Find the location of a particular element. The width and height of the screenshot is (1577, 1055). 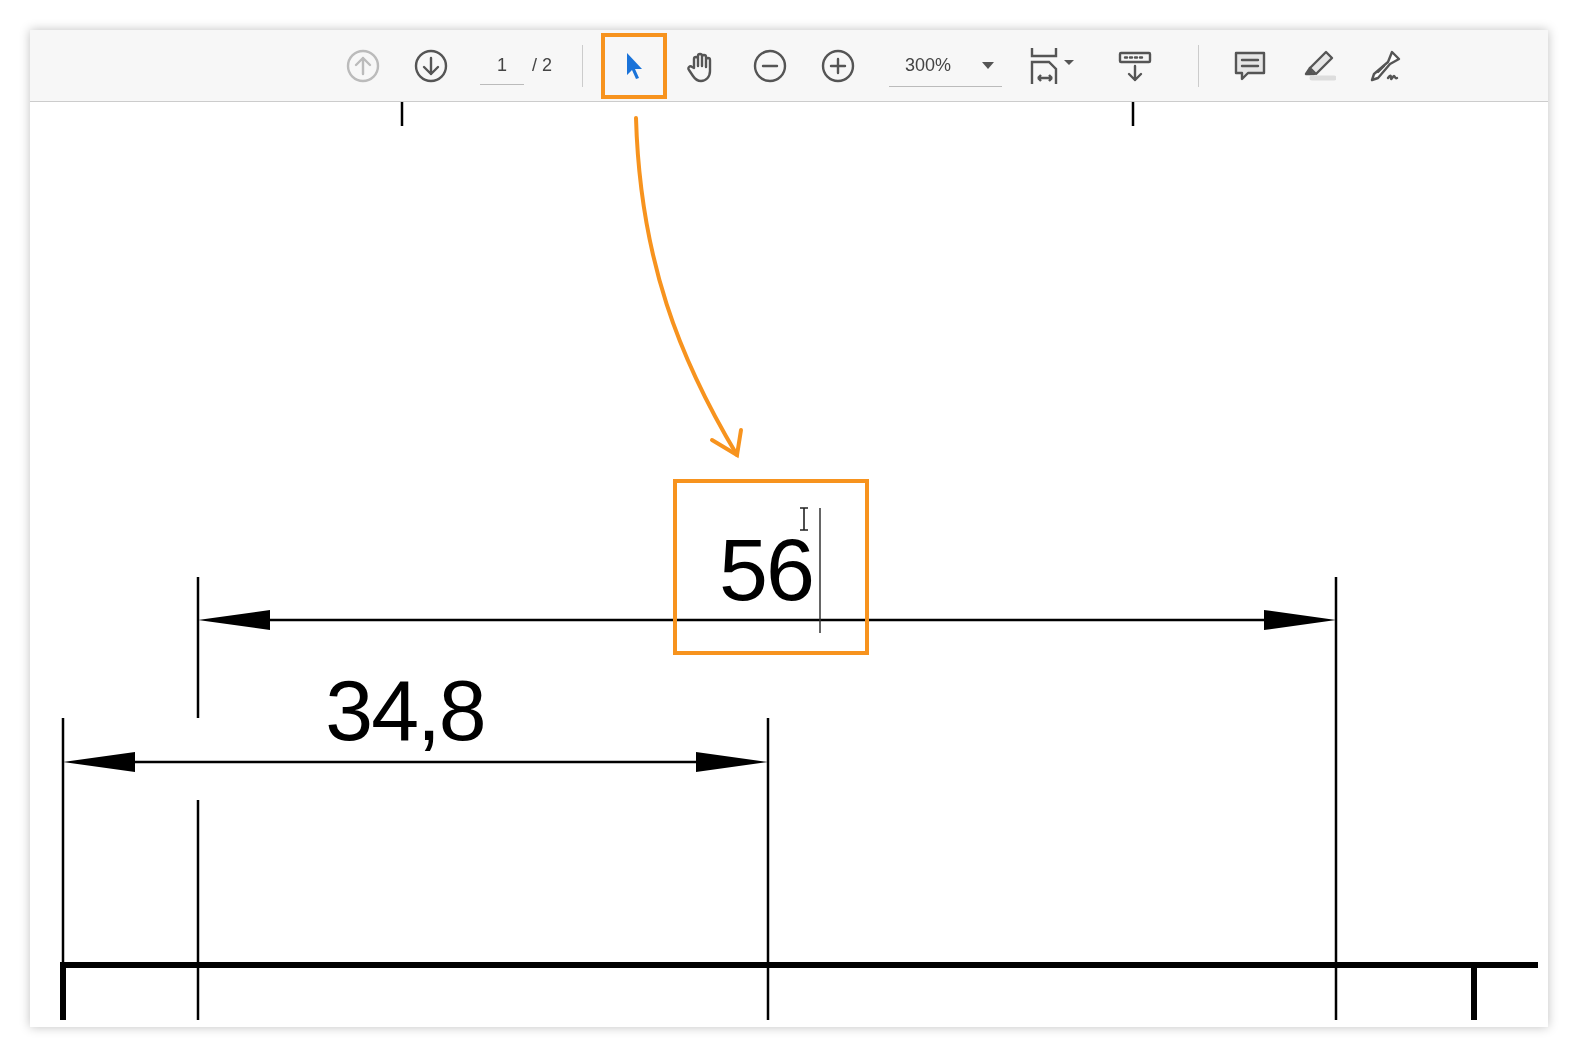

i-beam-cursor-icon is located at coordinates (804, 519).